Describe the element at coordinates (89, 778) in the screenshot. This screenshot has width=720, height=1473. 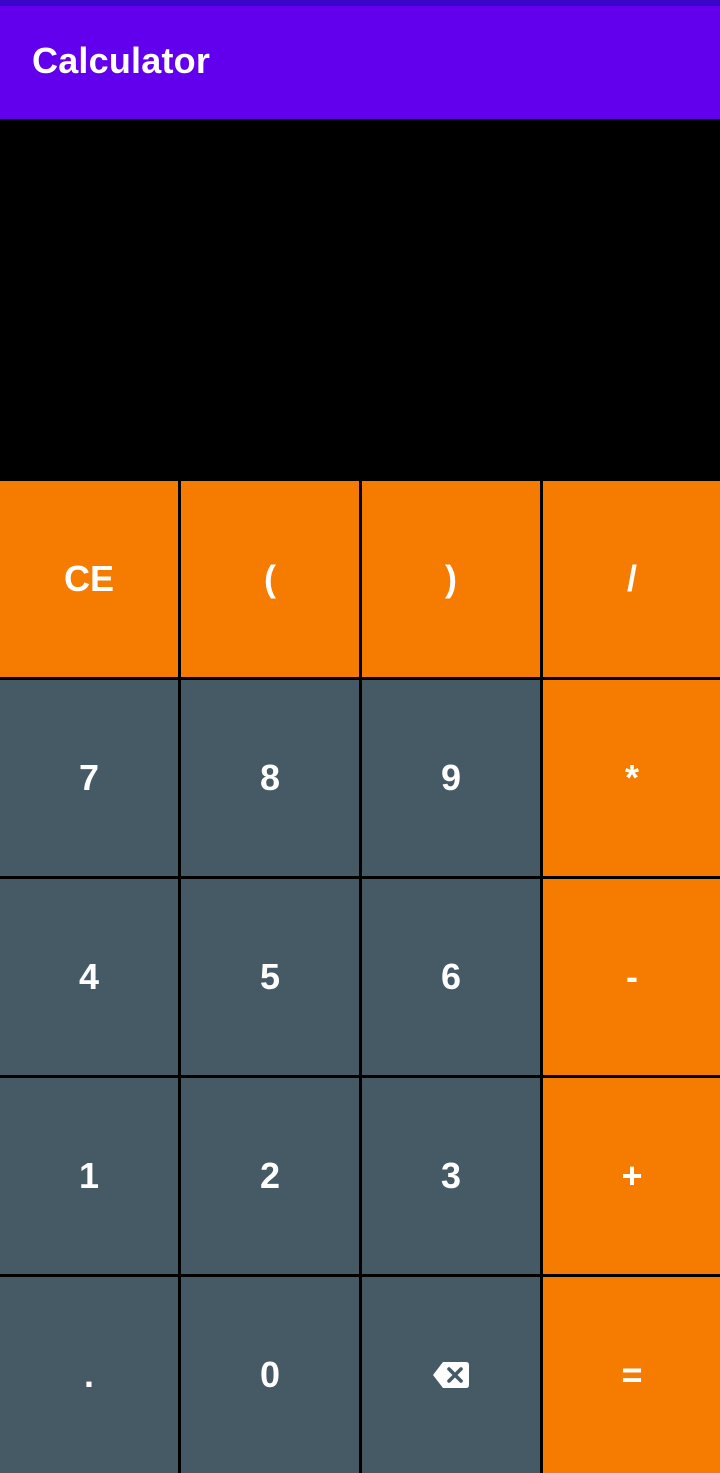
I see `digit-7-button: 7` at that location.